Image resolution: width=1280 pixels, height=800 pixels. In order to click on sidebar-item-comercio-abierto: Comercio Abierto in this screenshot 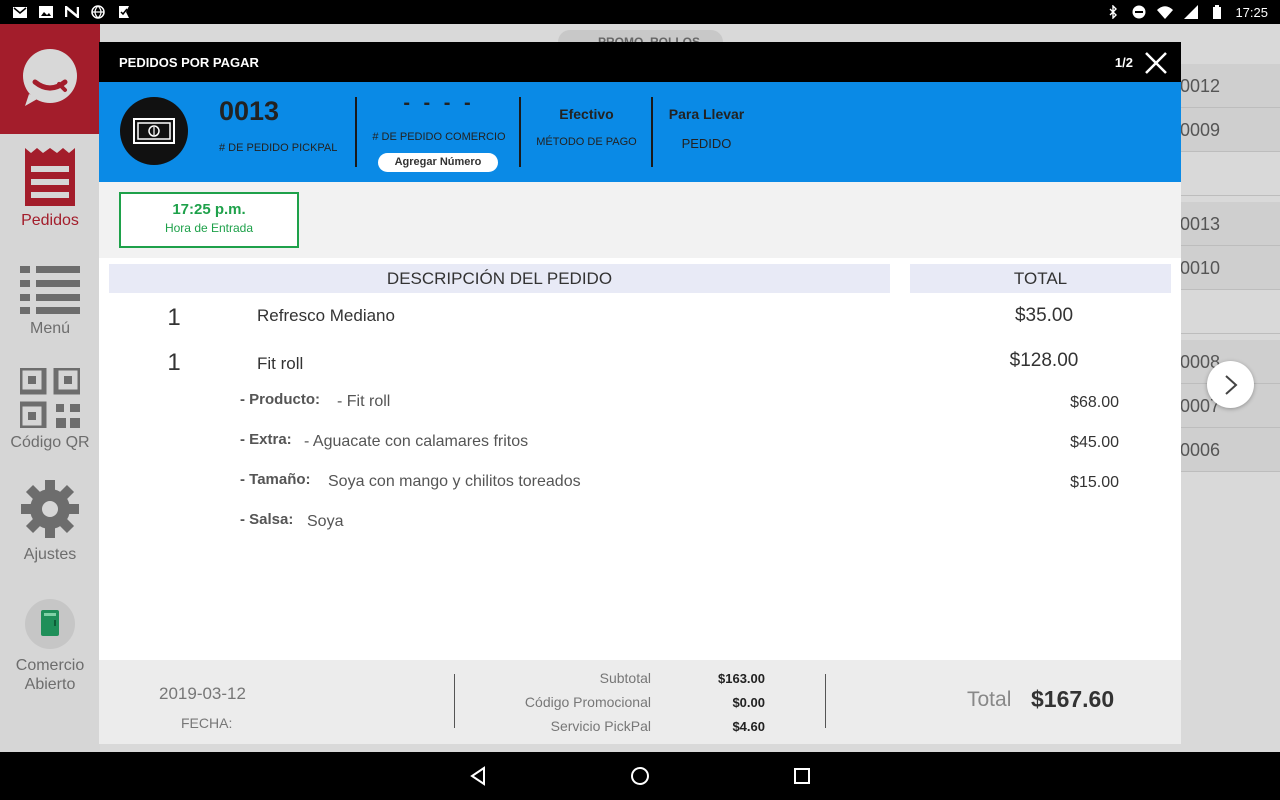, I will do `click(50, 646)`.